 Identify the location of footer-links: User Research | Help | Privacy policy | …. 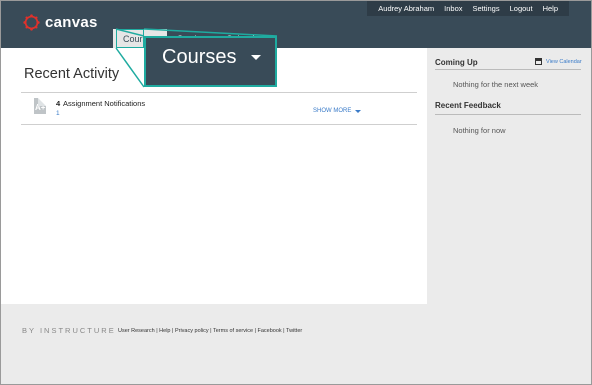
(210, 331).